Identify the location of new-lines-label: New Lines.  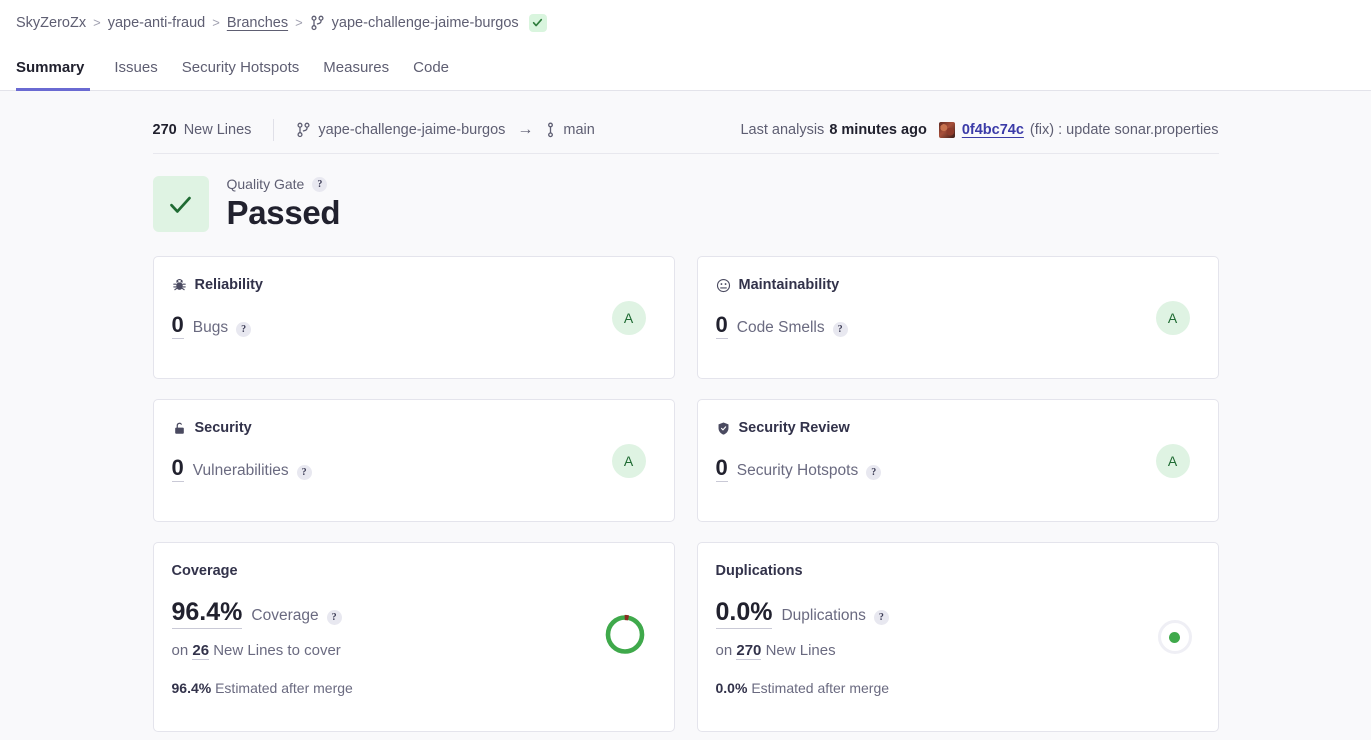
(217, 130).